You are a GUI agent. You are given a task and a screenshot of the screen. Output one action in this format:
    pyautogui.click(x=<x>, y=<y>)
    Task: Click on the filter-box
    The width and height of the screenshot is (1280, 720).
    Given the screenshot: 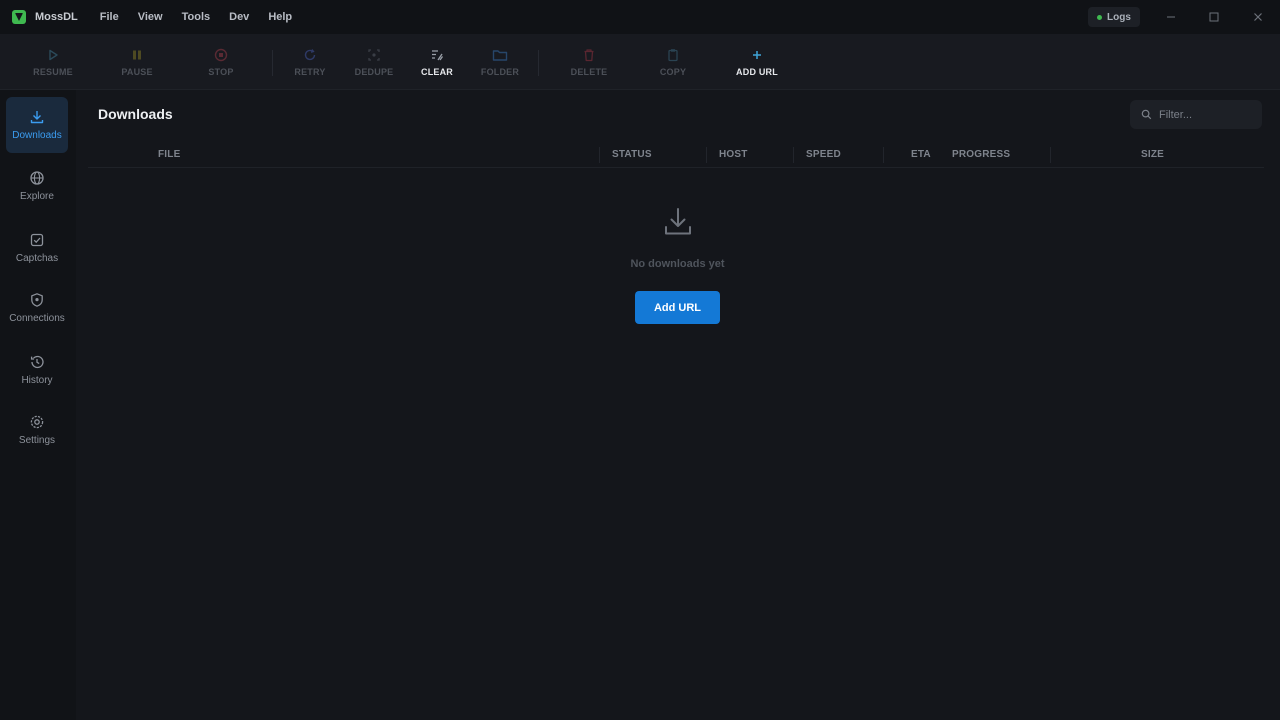 What is the action you would take?
    pyautogui.click(x=1196, y=114)
    